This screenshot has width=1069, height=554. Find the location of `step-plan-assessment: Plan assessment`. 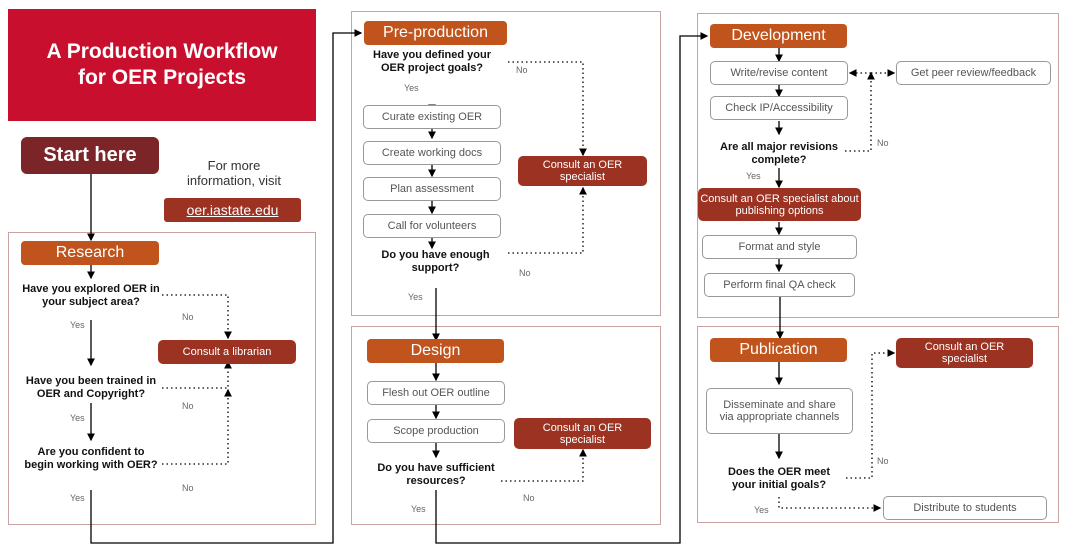

step-plan-assessment: Plan assessment is located at coordinates (432, 189).